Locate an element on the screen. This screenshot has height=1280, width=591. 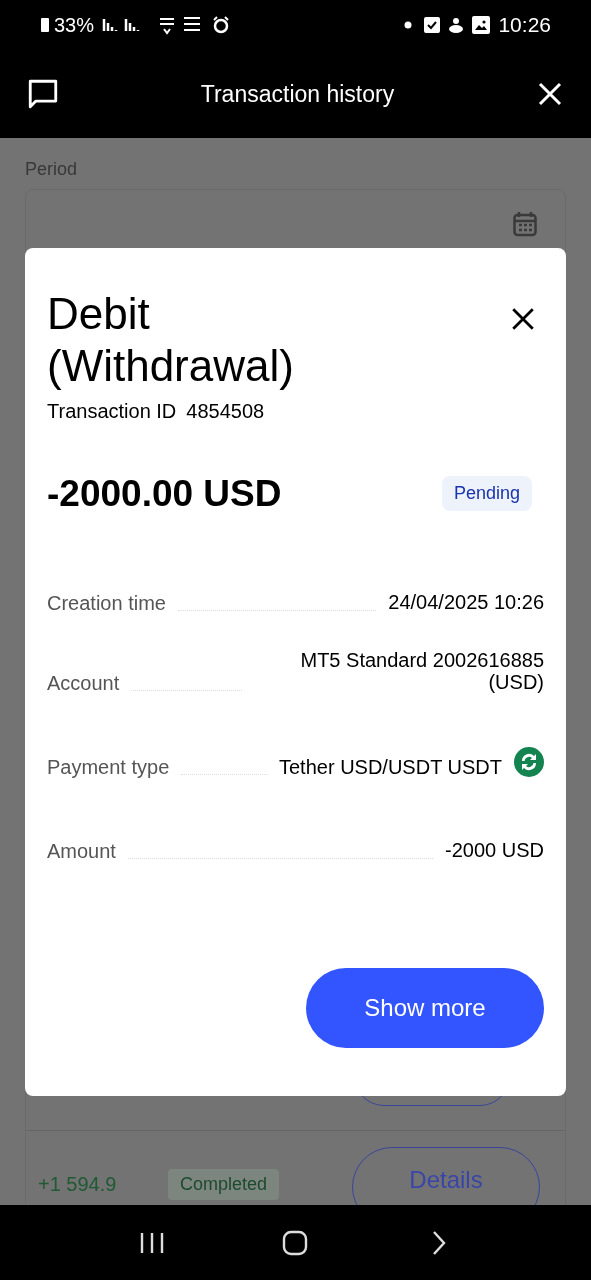
dot-icon is located at coordinates (408, 25).